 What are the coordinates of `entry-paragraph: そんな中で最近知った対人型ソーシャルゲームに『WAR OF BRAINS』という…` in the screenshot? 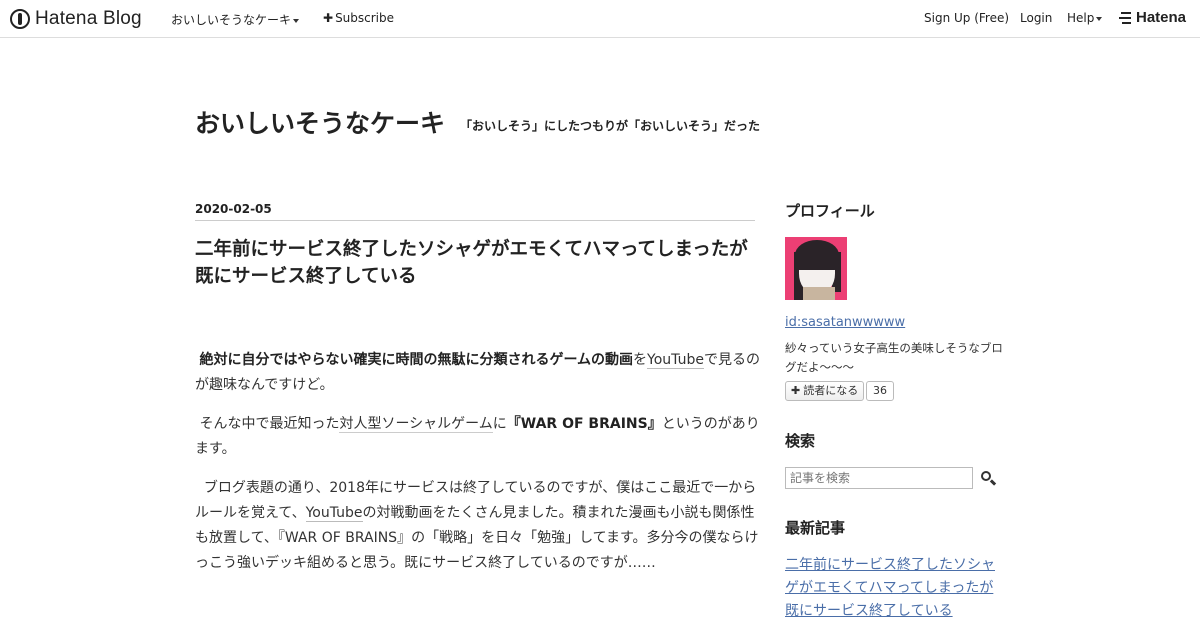 It's located at (477, 437).